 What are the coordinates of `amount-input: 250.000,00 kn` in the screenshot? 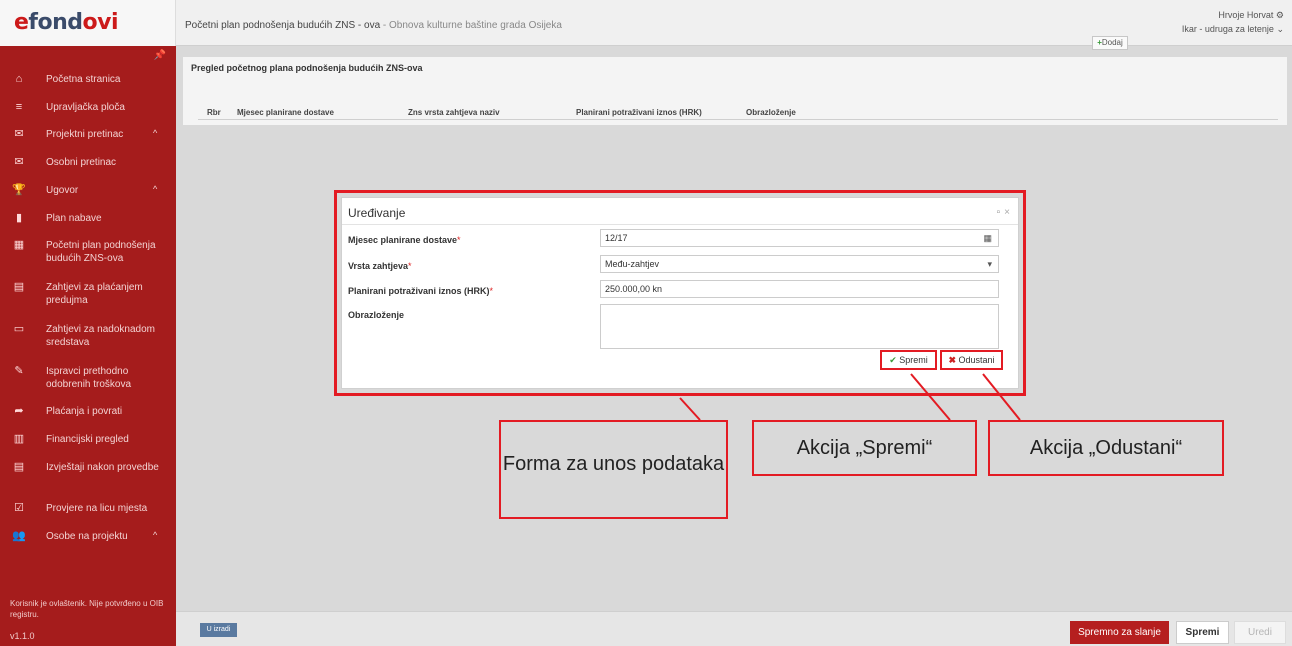 It's located at (799, 289).